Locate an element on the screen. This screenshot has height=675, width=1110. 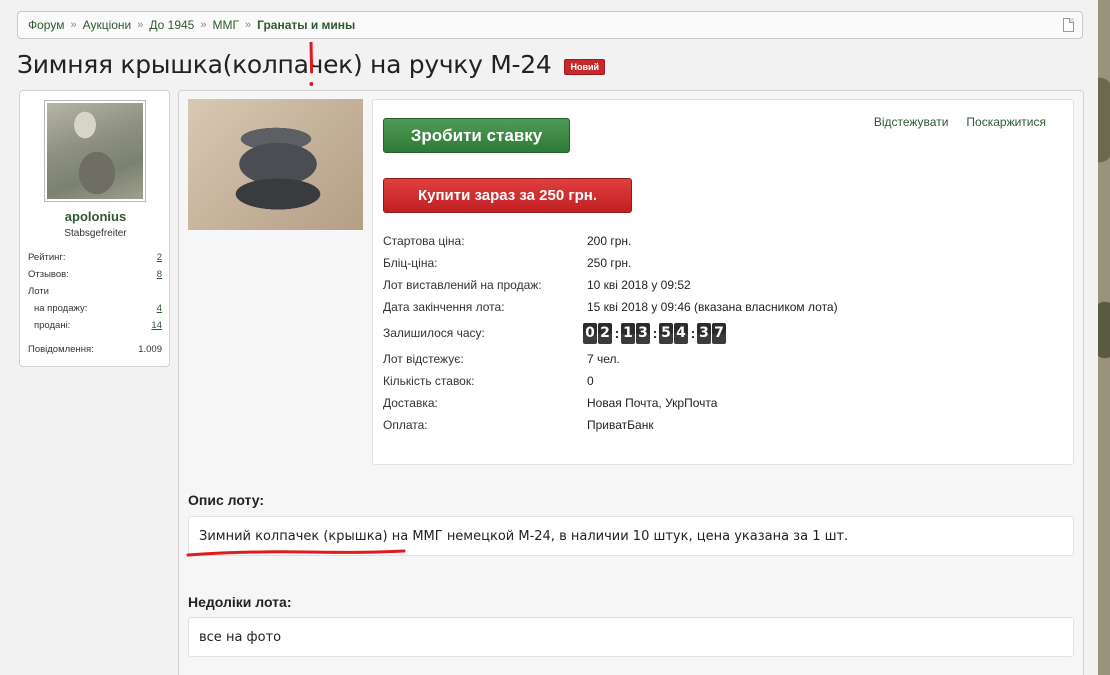
timer-digit: 0 is located at coordinates (590, 333).